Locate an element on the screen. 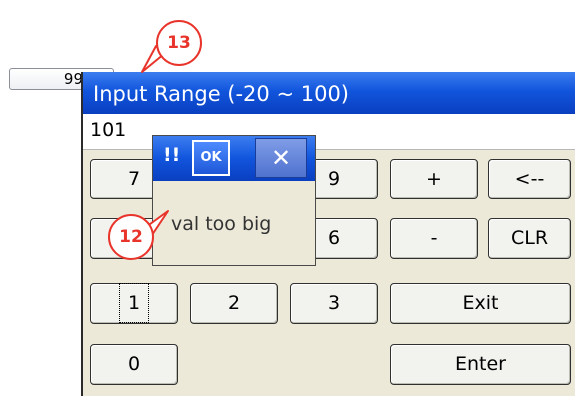 The height and width of the screenshot is (396, 587). callout-13: 13 is located at coordinates (179, 43).